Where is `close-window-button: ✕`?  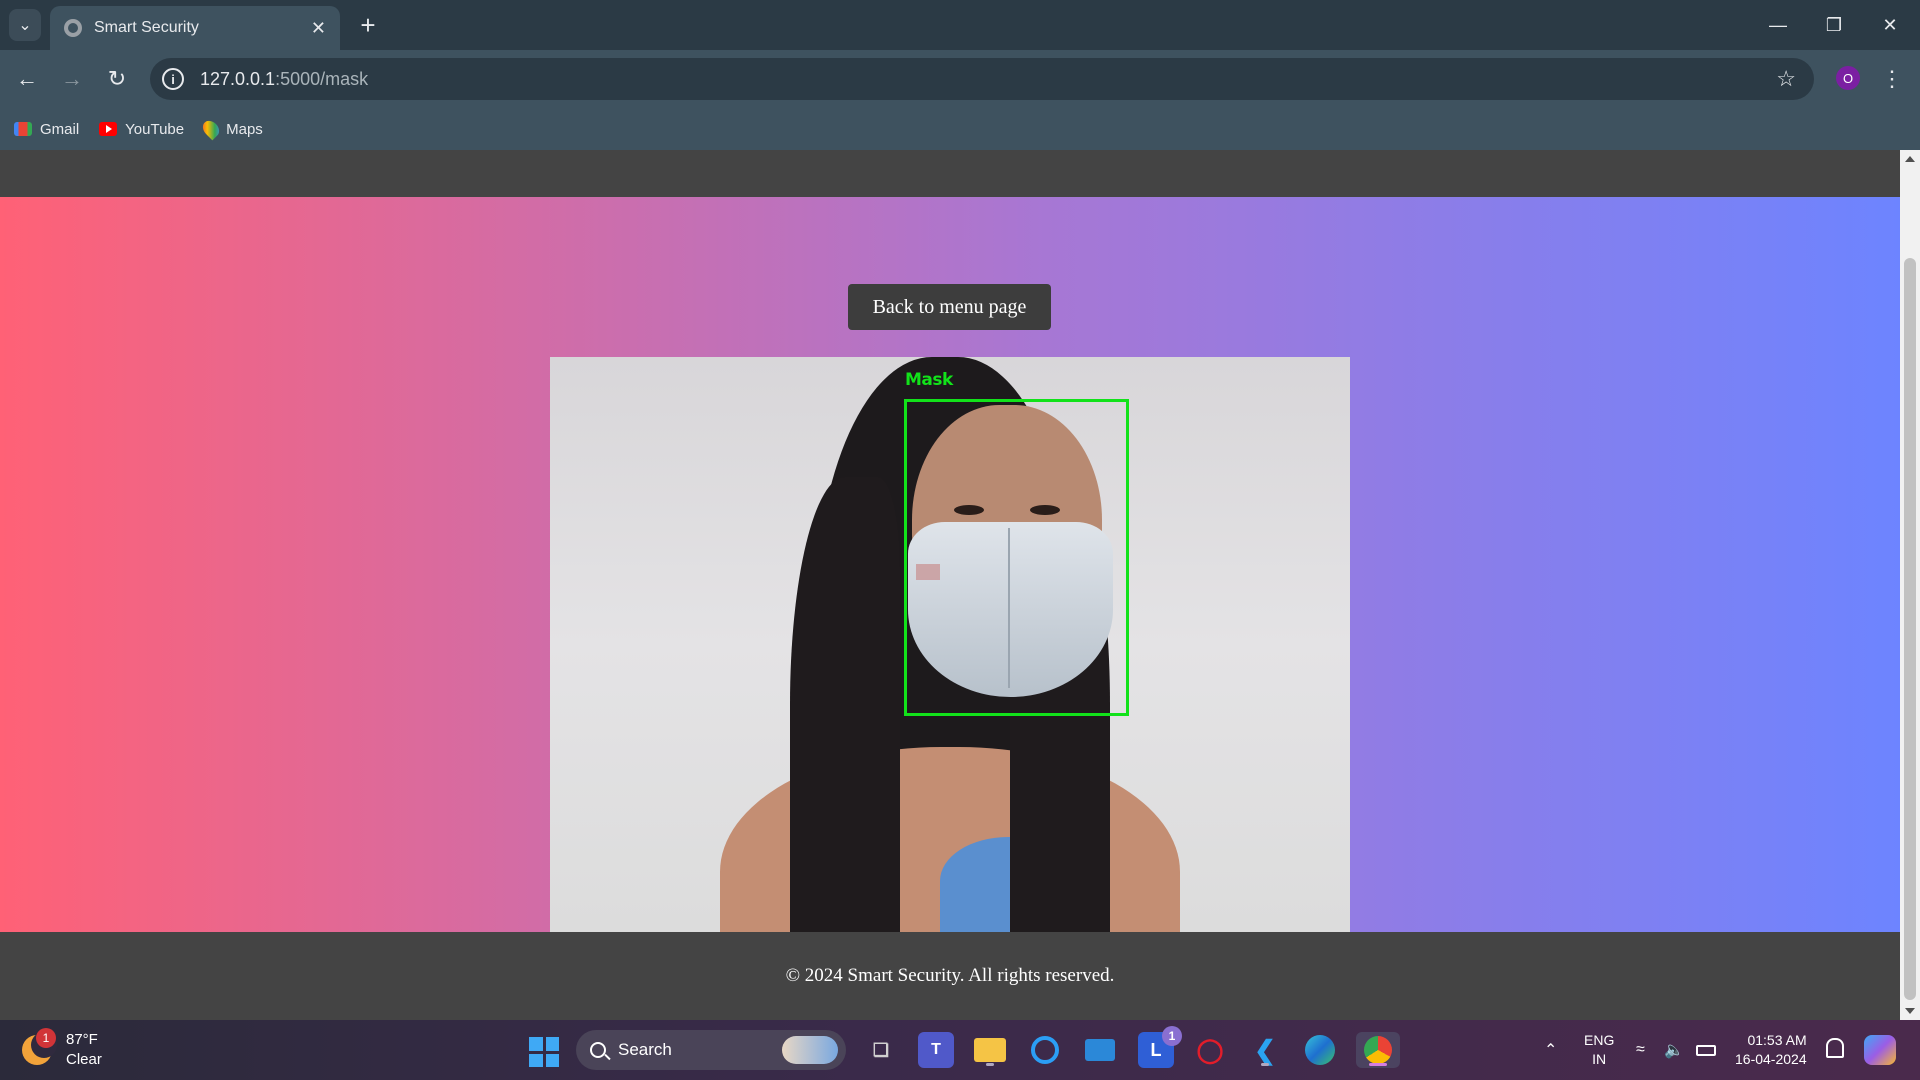
close-window-button: ✕ is located at coordinates (1890, 25).